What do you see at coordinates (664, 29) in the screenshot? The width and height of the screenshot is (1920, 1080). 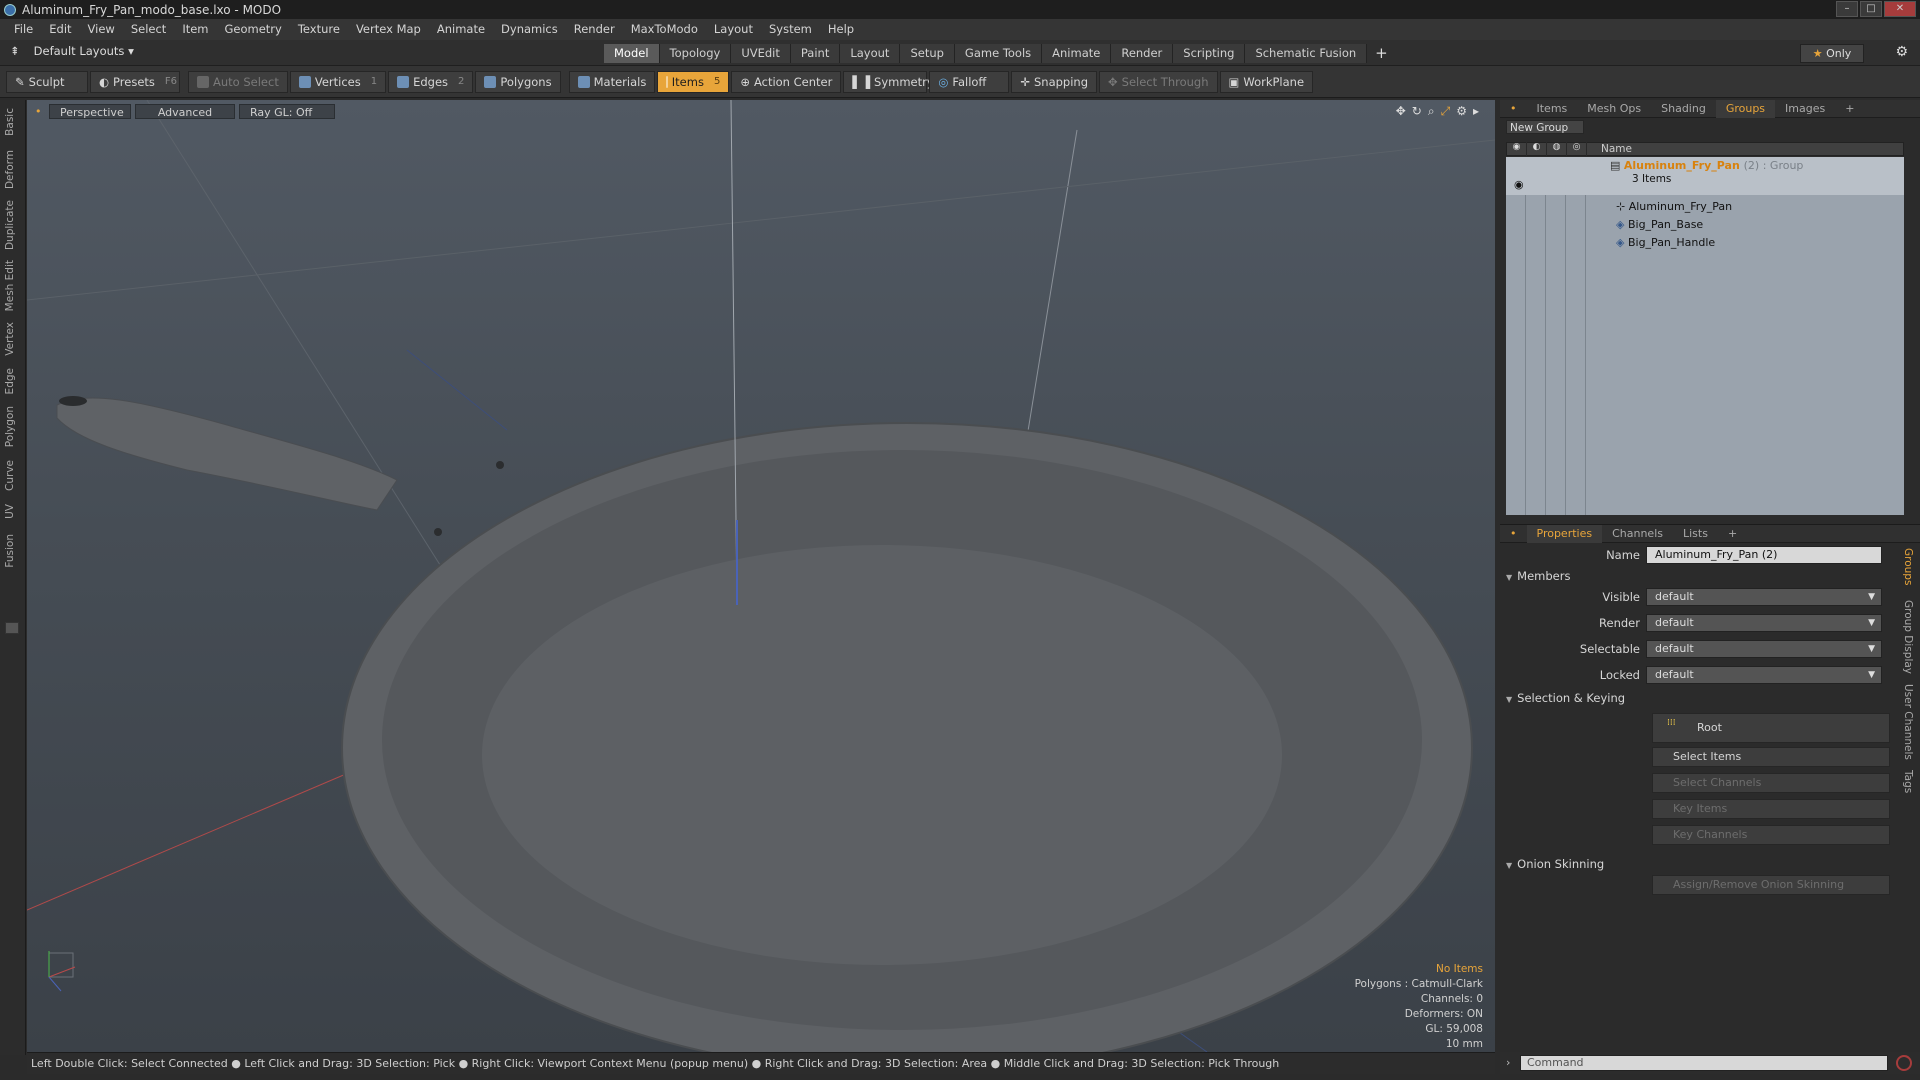 I see `menu-maxtomodo: MaxToModo` at bounding box center [664, 29].